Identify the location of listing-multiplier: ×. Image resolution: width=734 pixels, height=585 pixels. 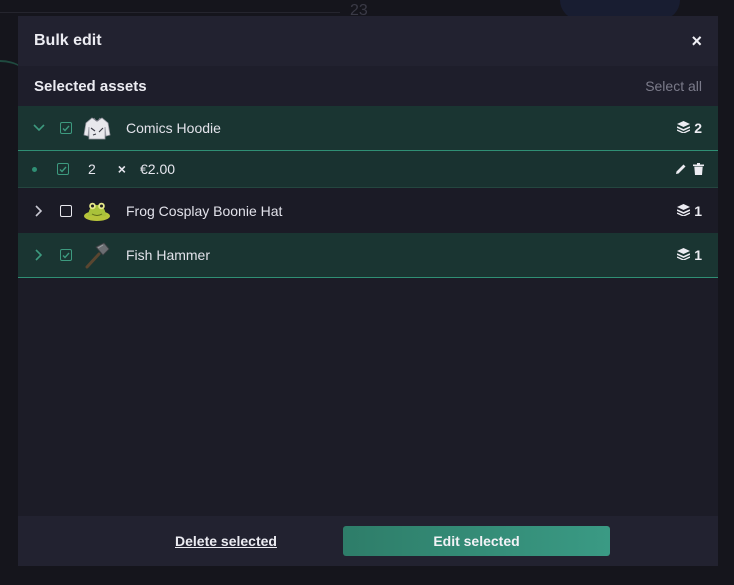
(121, 169).